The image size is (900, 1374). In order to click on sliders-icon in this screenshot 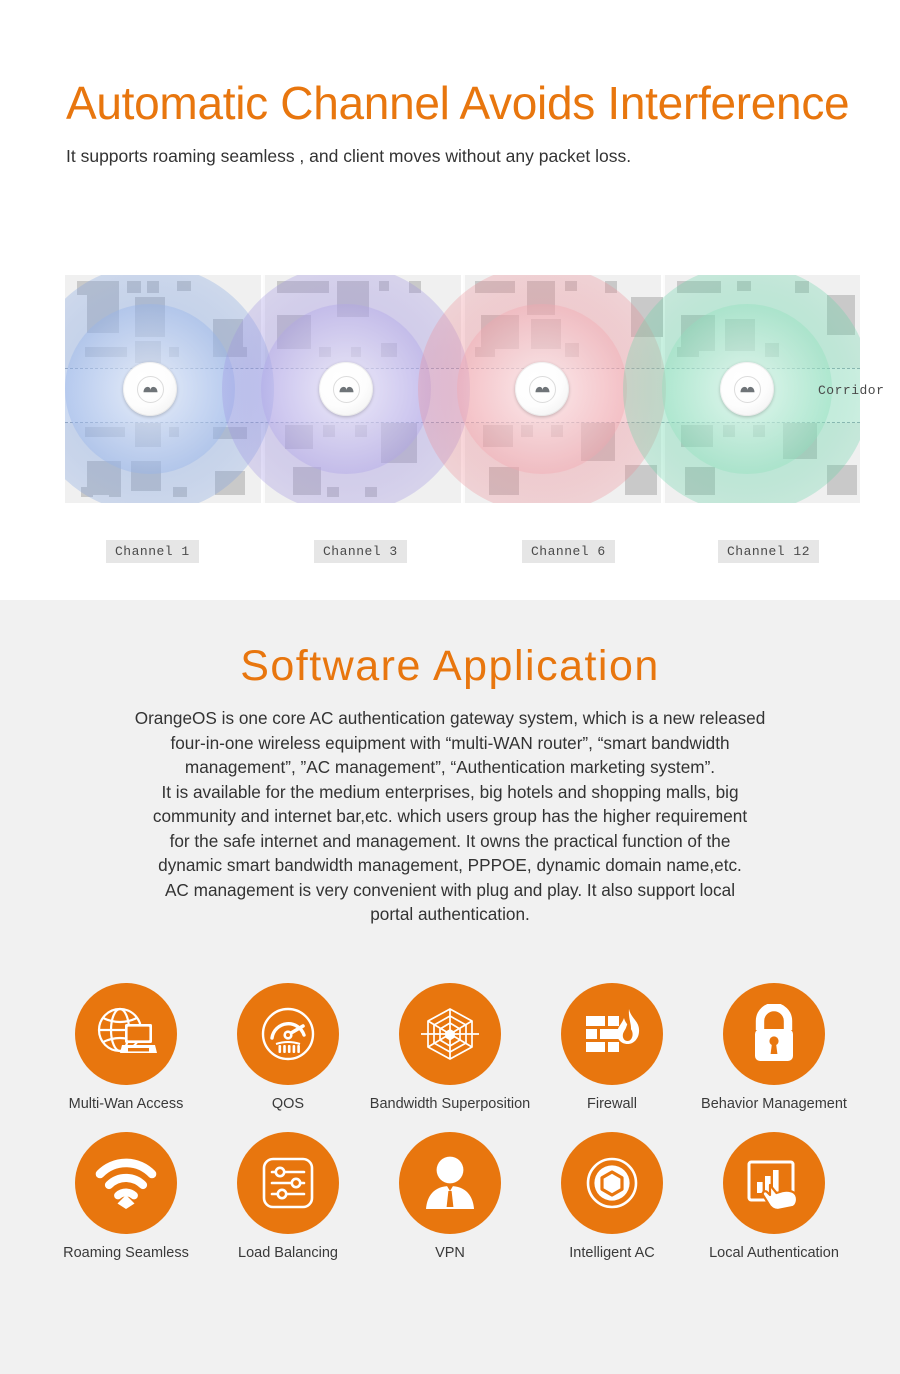, I will do `click(288, 1183)`.